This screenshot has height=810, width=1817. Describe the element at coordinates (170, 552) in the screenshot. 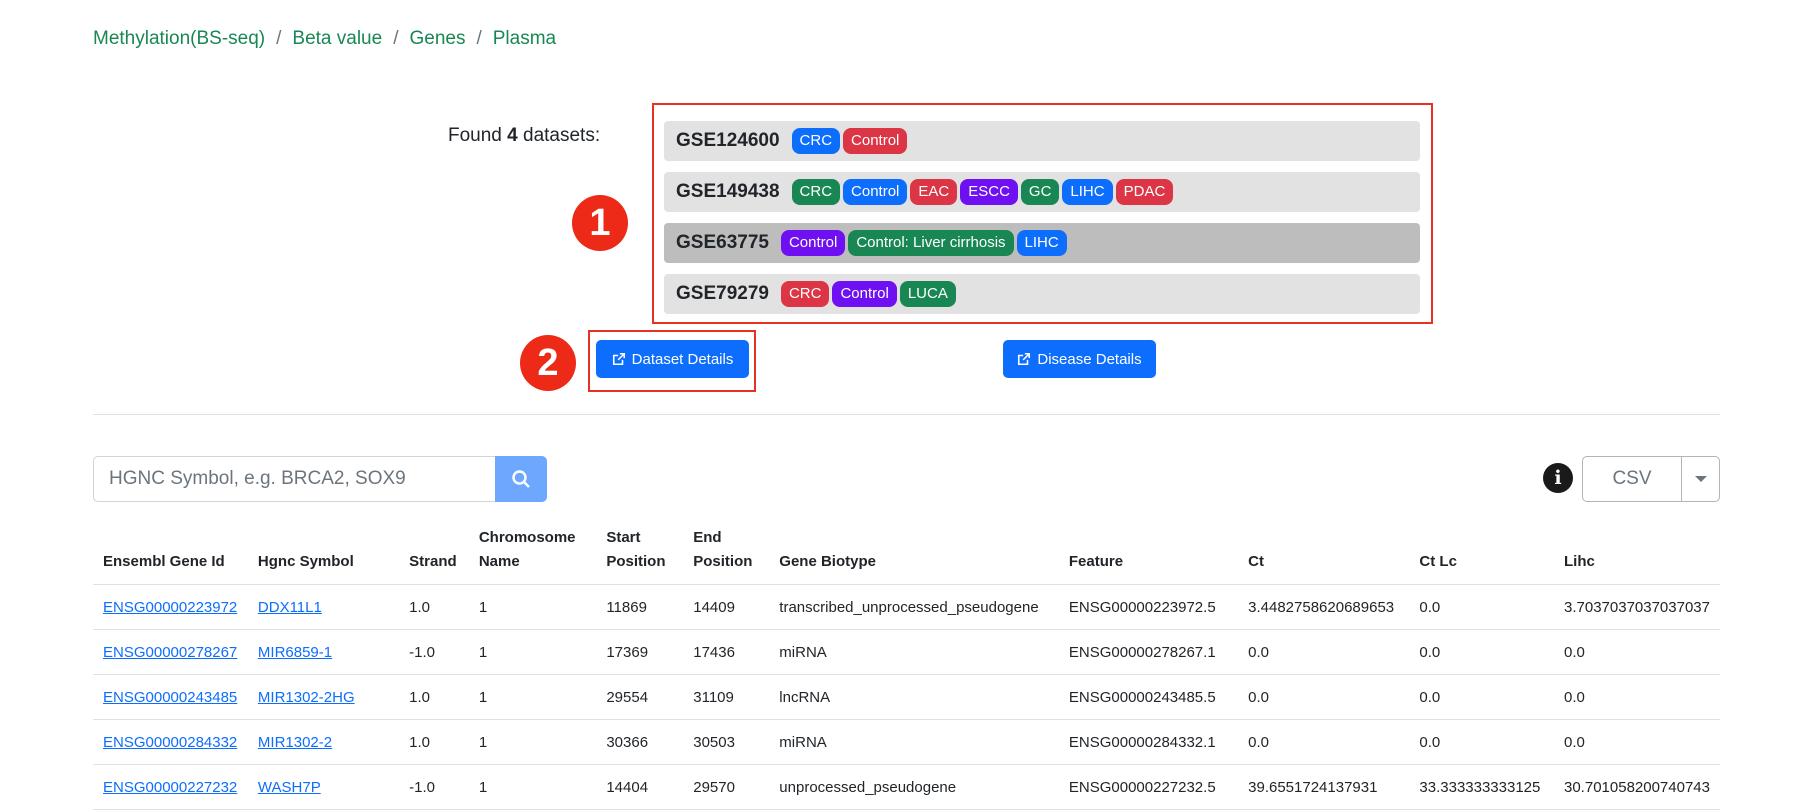

I see `column-header: Ensembl Gene Id` at that location.